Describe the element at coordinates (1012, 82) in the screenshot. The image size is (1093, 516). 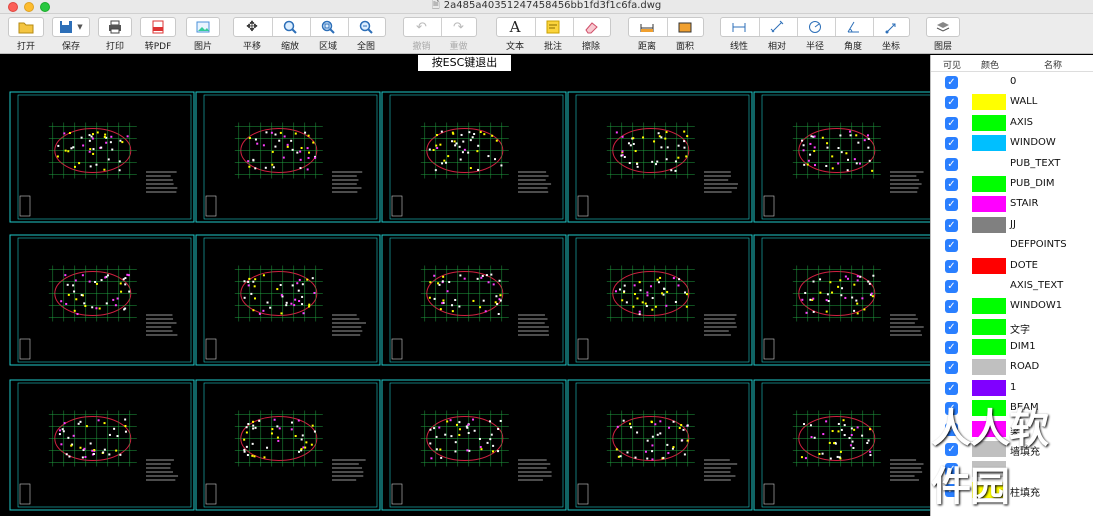
I see `layer-row: ✓ 0` at that location.